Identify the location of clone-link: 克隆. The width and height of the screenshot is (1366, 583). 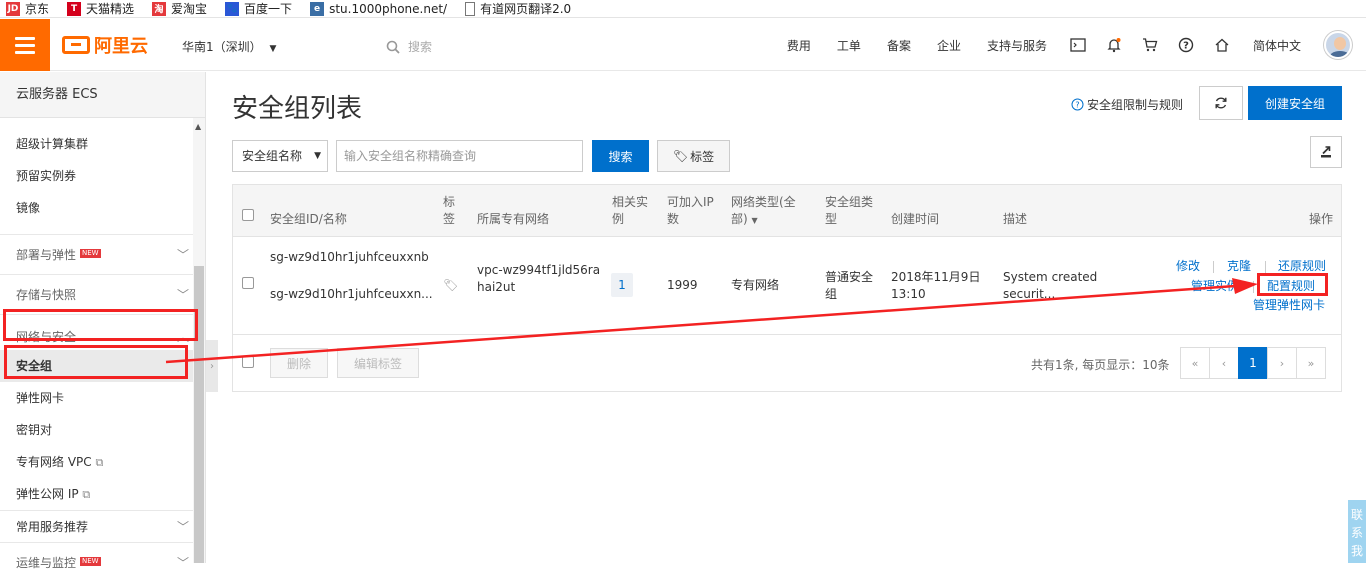
(1239, 266).